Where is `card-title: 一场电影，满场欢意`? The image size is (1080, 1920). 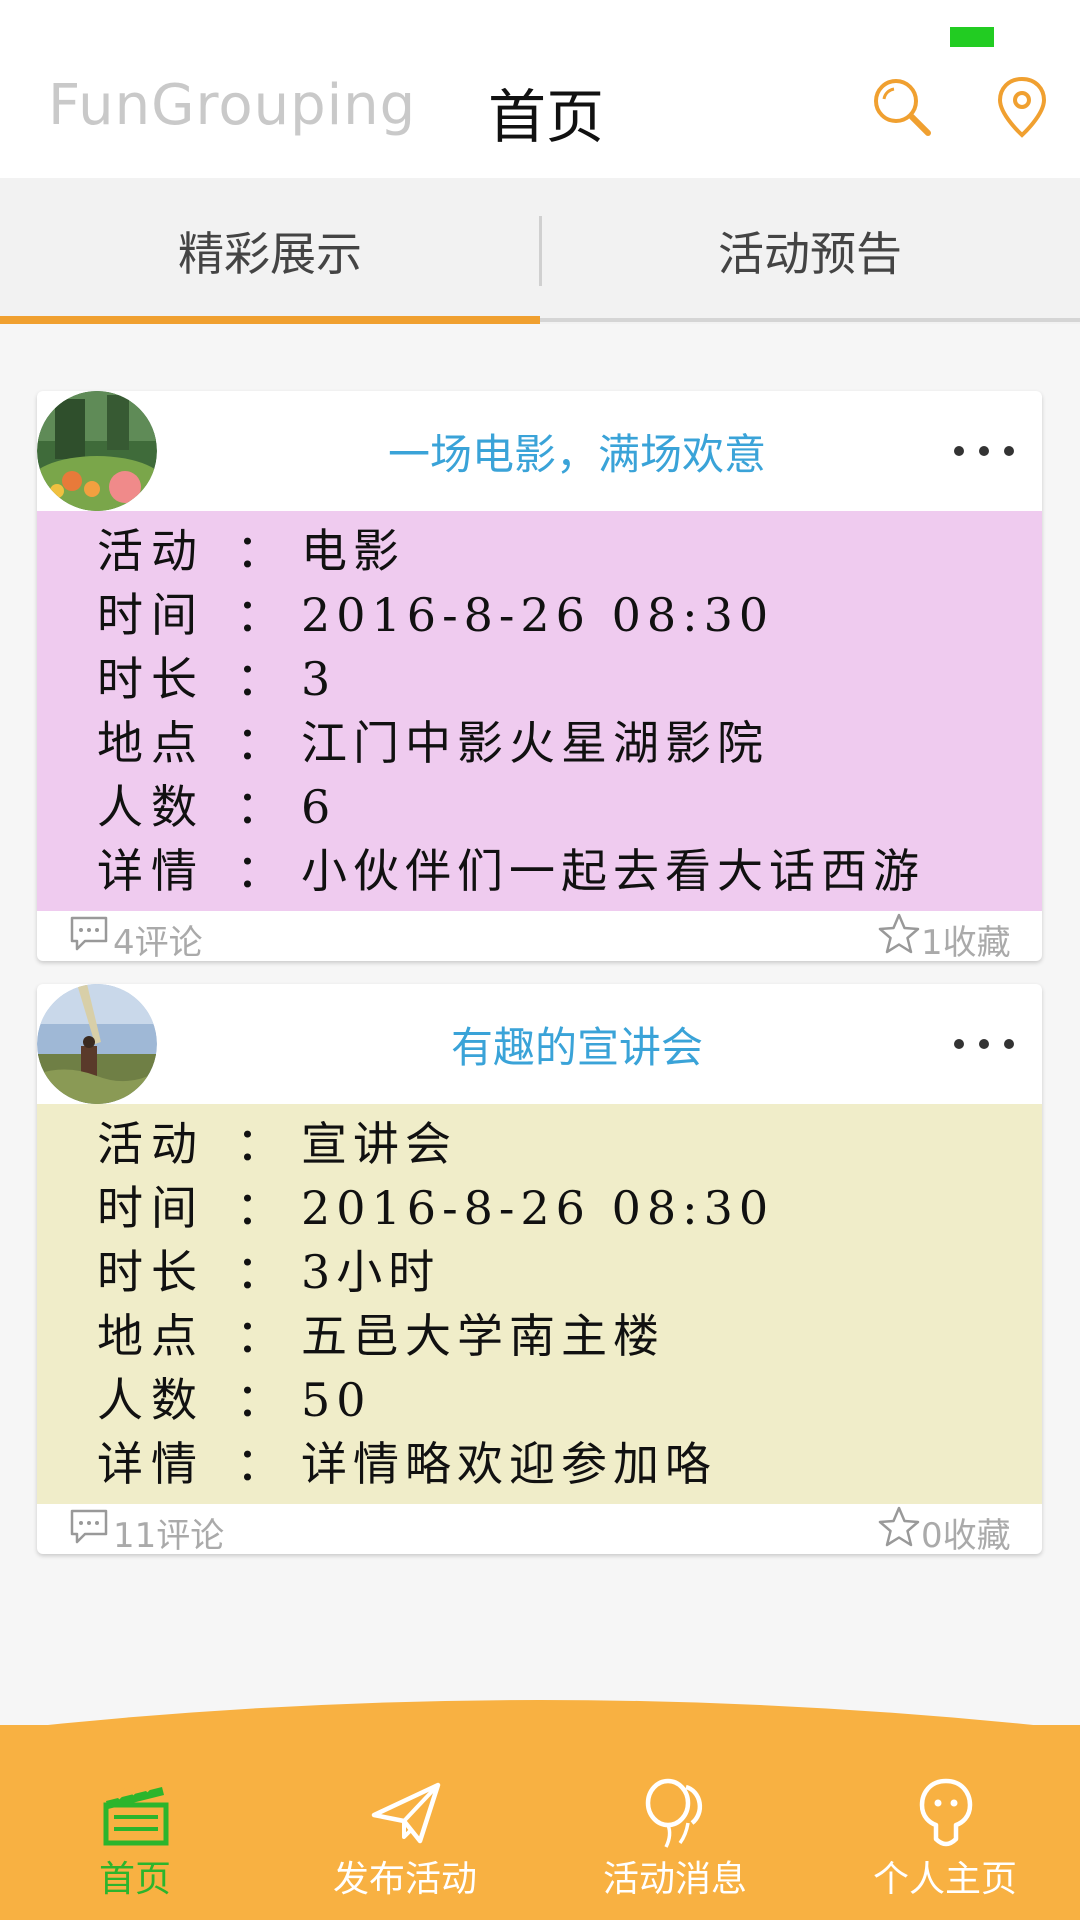
card-title: 一场电影，满场欢意 is located at coordinates (577, 451).